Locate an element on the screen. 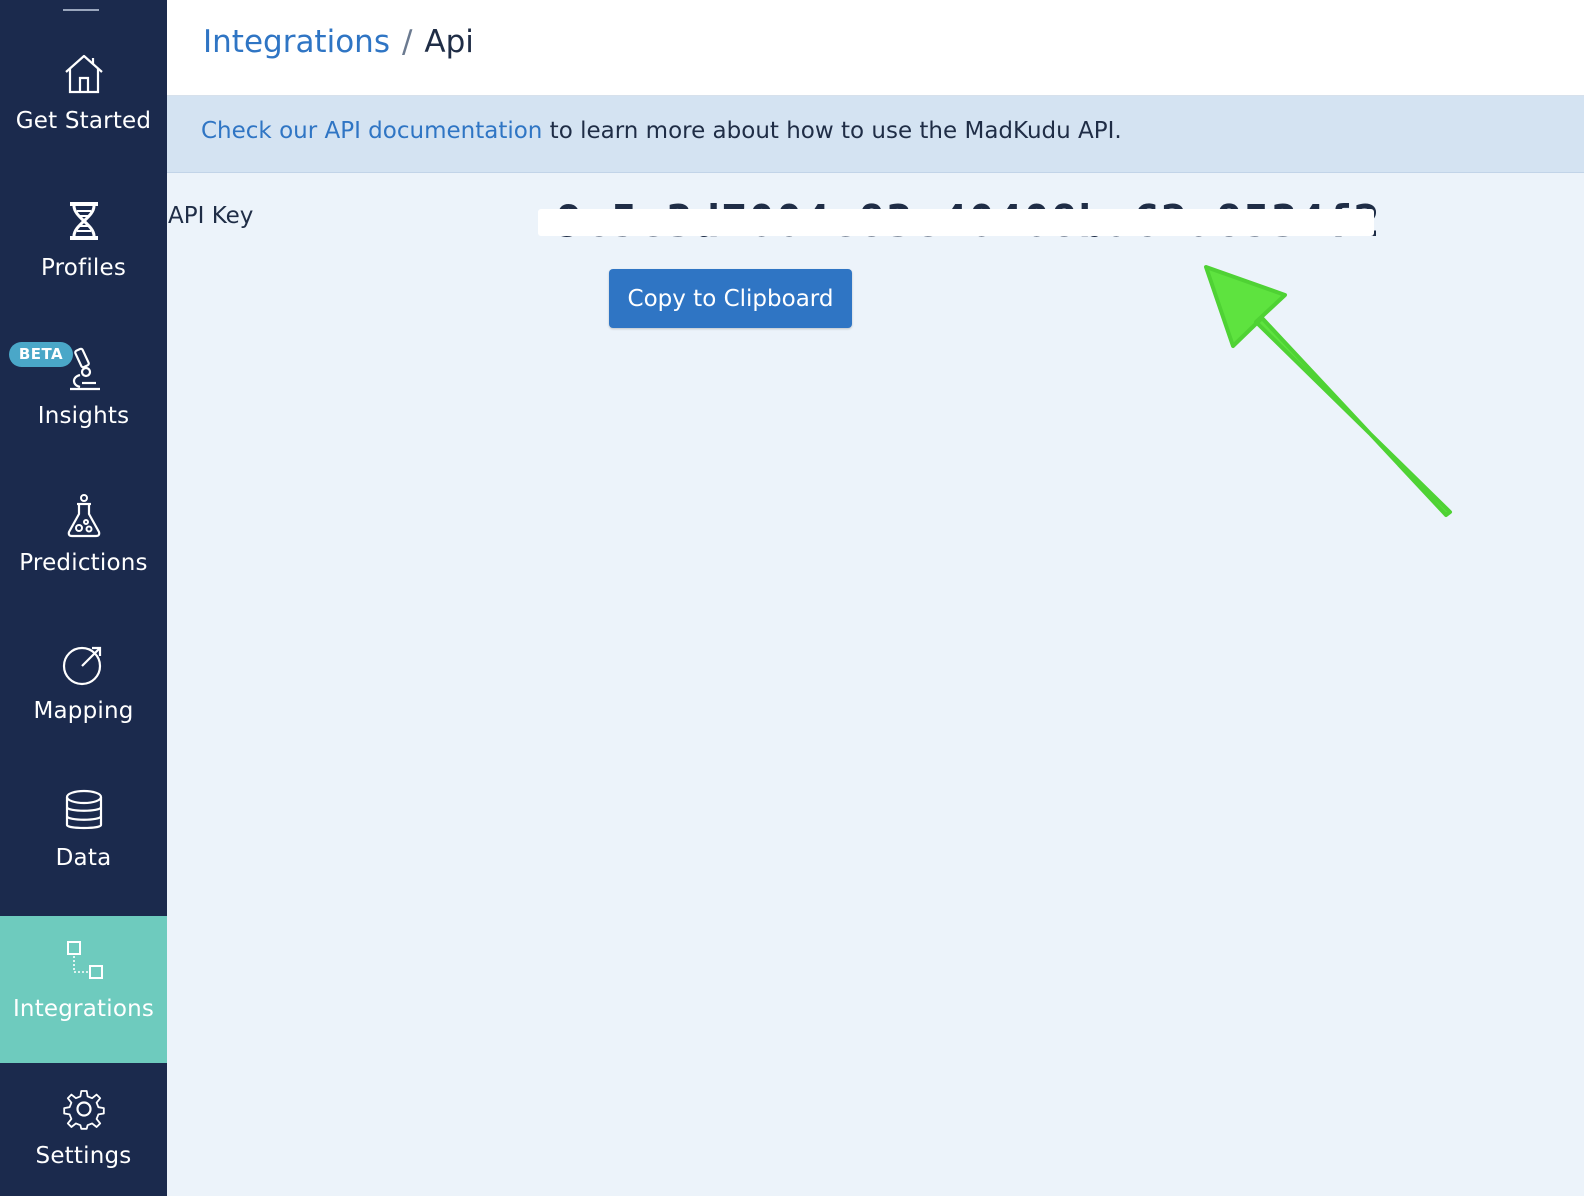 The image size is (1584, 1196). connection-nodes-icon is located at coordinates (84, 960).